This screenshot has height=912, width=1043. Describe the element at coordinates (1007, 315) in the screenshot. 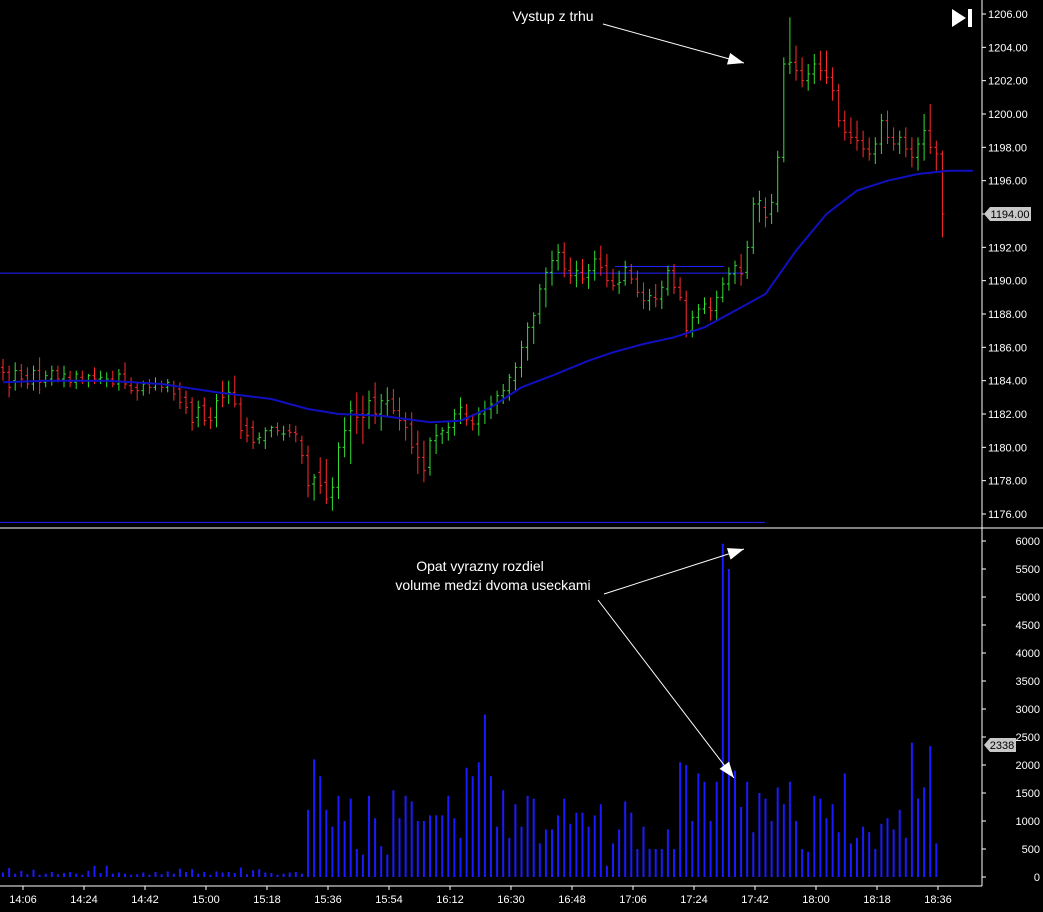

I see `price-tick-label: 1188.00` at that location.